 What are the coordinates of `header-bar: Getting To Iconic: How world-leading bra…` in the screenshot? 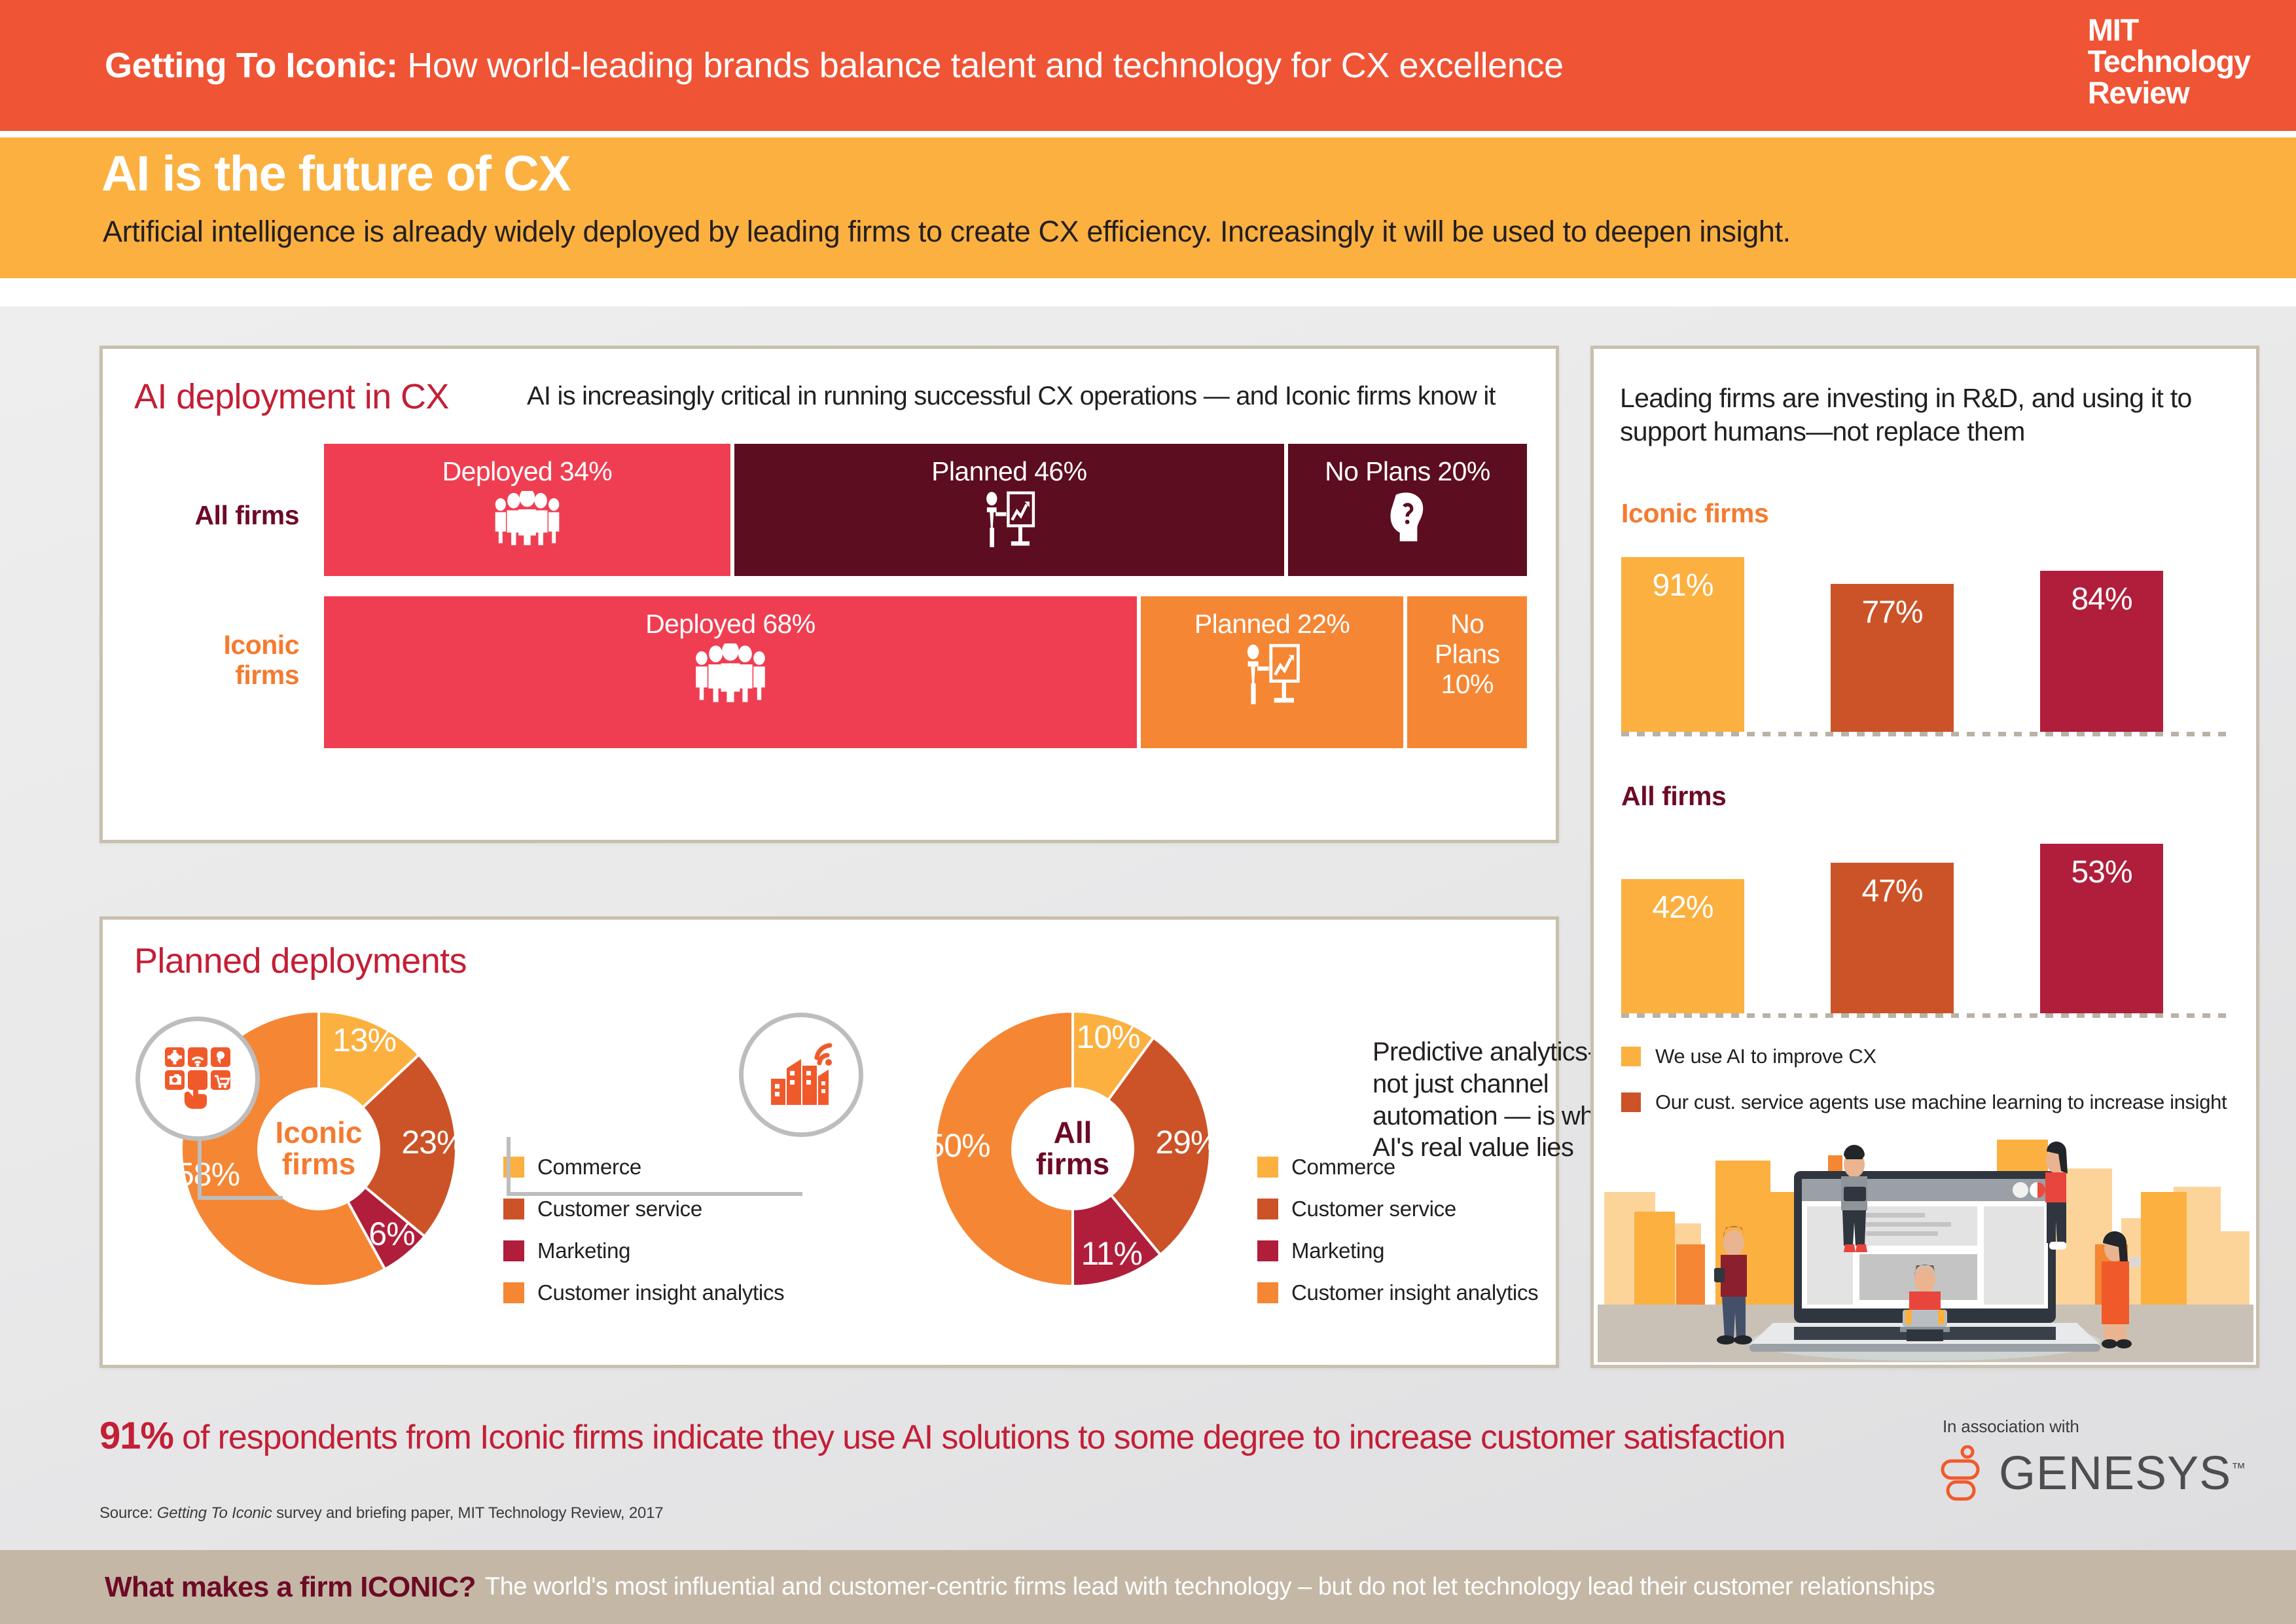 It's located at (1148, 65).